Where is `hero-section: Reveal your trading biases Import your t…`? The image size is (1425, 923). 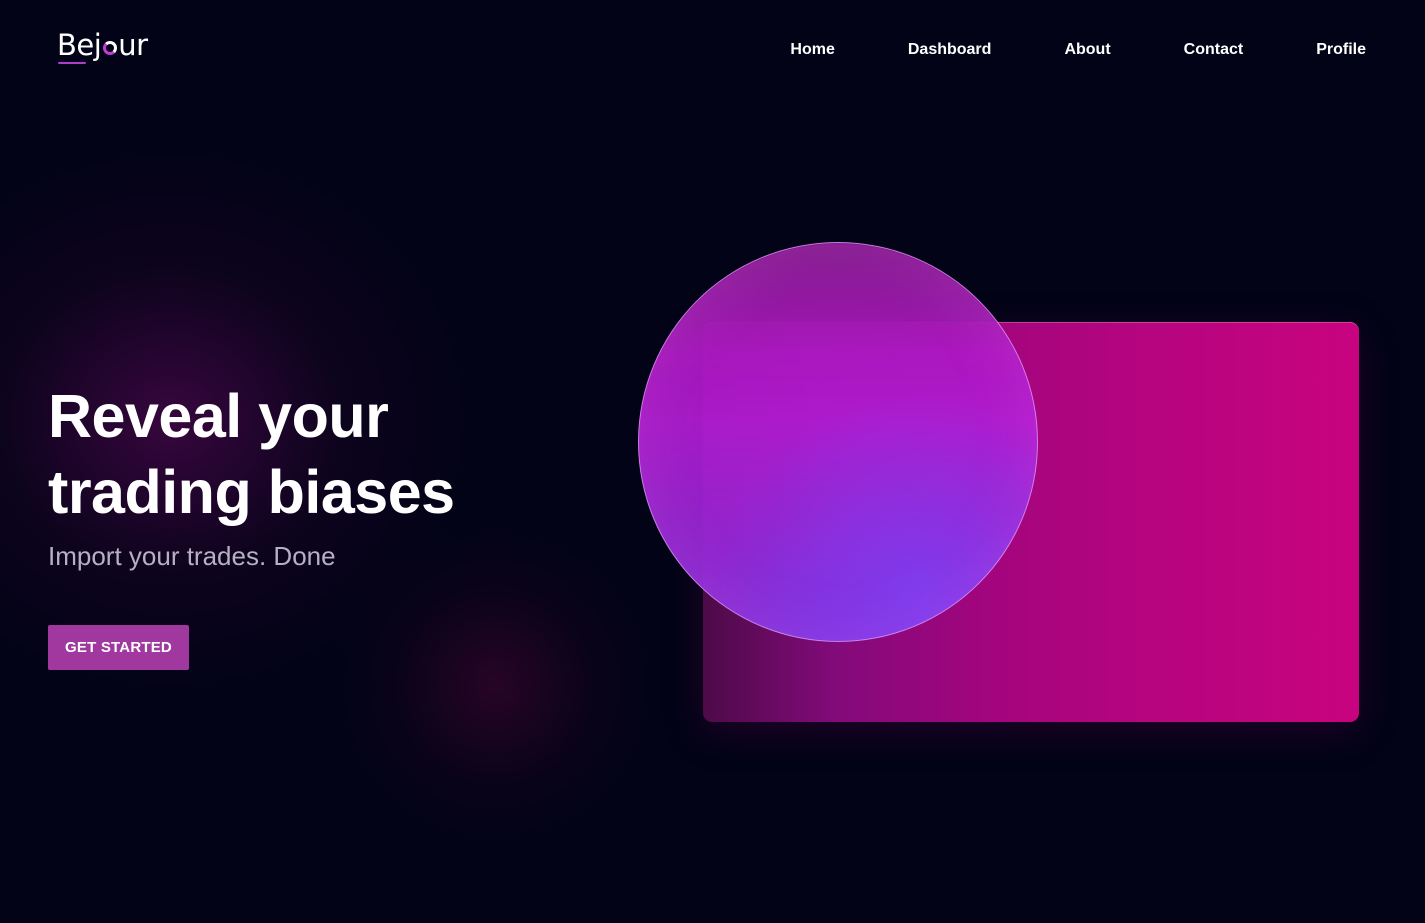 hero-section: Reveal your trading biases Import your t… is located at coordinates (328, 475).